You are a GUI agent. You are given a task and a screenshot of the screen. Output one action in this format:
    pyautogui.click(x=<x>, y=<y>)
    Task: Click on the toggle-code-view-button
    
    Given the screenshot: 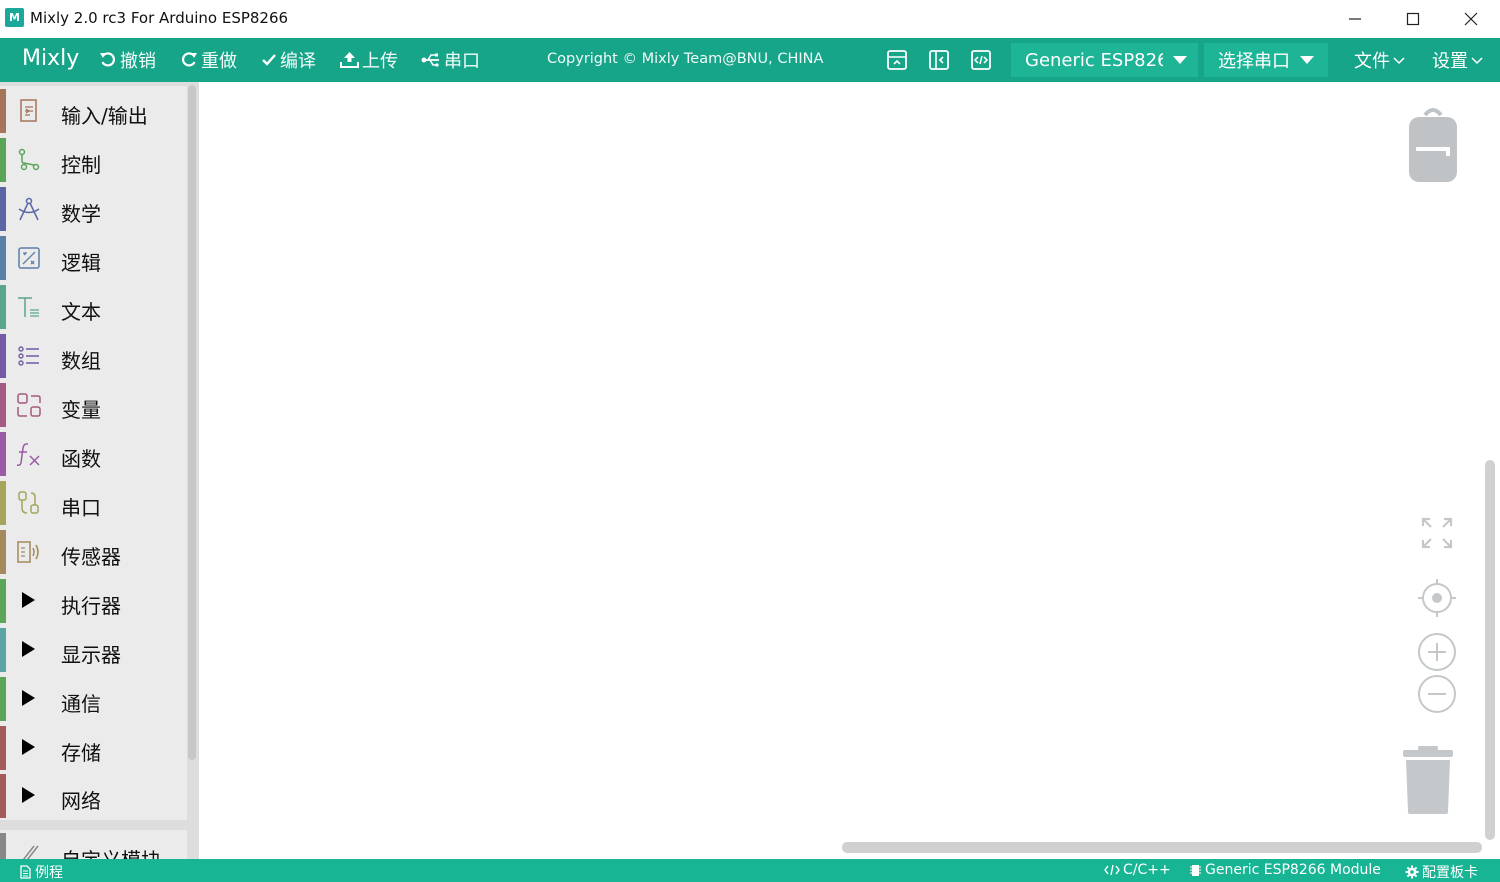 What is the action you would take?
    pyautogui.click(x=897, y=60)
    